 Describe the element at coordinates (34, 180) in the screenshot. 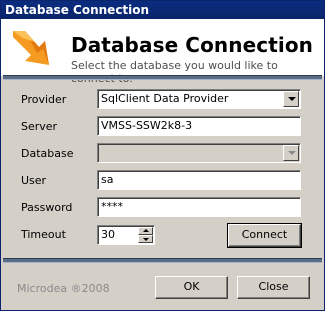

I see `user-label: User` at that location.